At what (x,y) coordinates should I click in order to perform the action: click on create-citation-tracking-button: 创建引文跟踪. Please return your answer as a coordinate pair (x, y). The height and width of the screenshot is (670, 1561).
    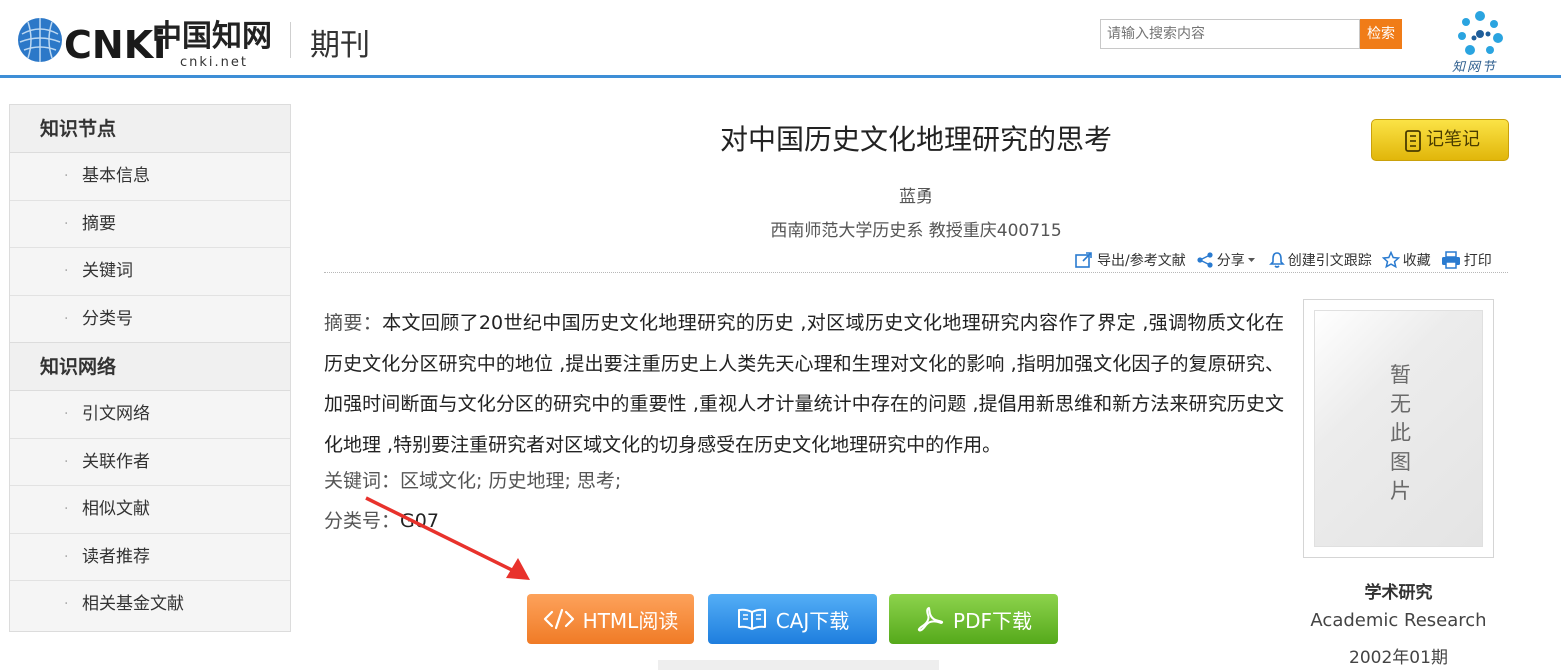
    Looking at the image, I should click on (1320, 260).